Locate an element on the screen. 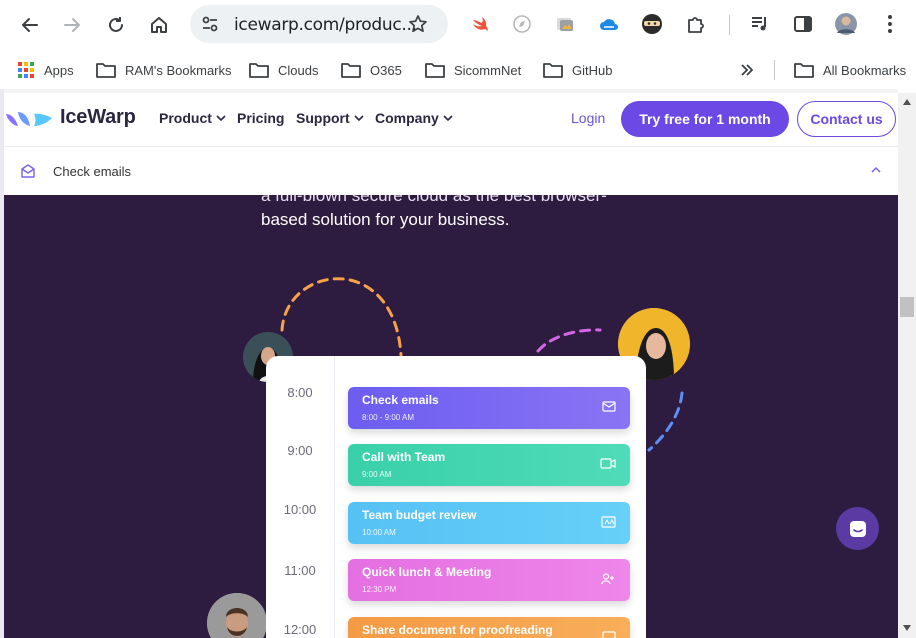 Image resolution: width=916 pixels, height=638 pixels. bookmark-star-icon is located at coordinates (418, 24).